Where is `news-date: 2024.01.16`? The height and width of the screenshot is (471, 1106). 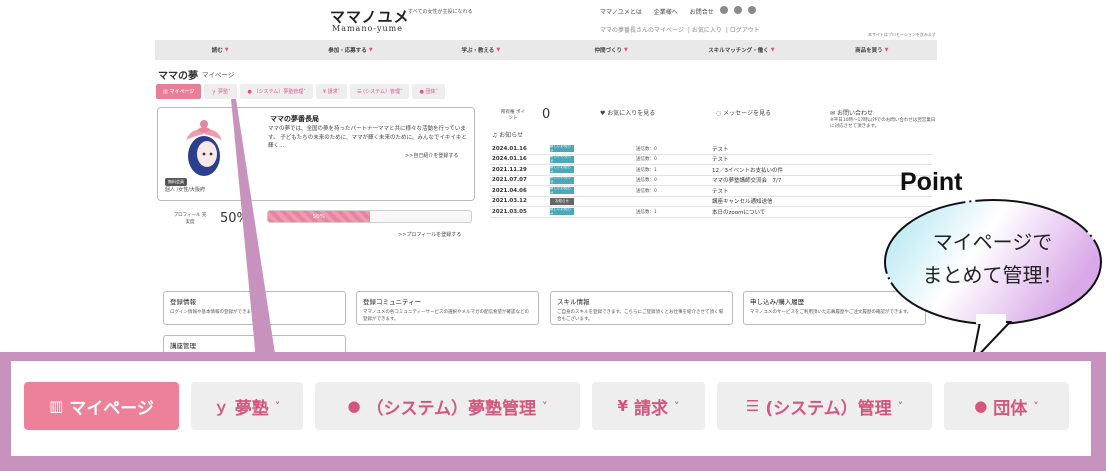 news-date: 2024.01.16 is located at coordinates (509, 159).